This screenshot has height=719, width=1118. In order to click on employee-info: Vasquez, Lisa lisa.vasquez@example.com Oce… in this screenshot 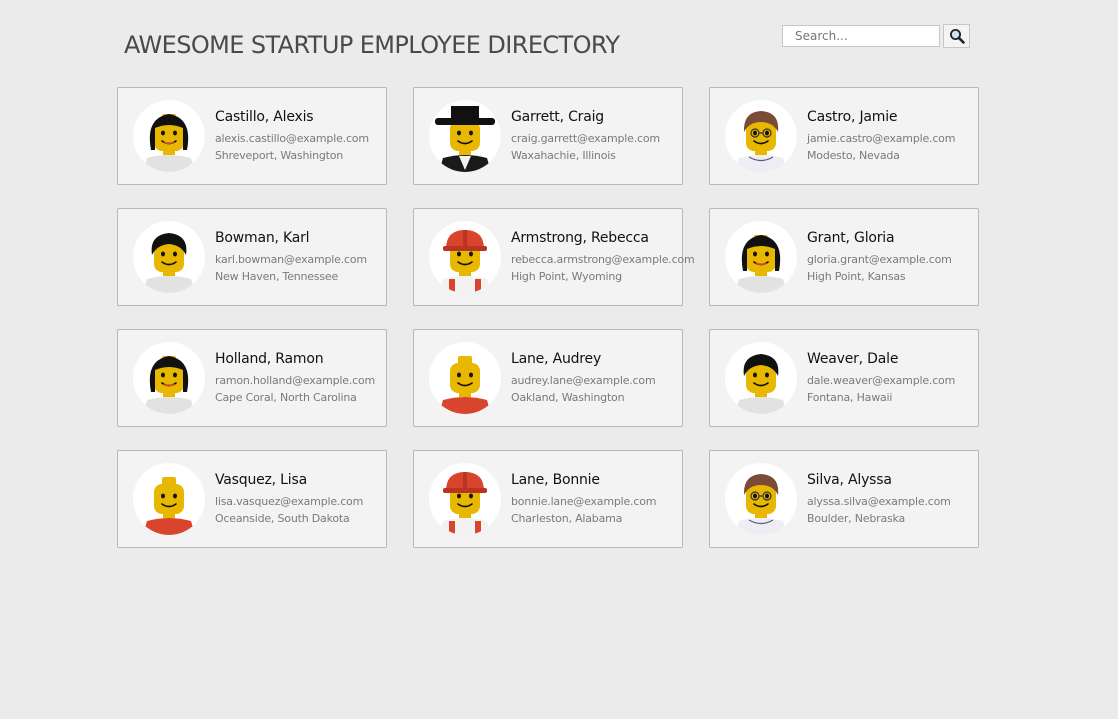, I will do `click(289, 499)`.